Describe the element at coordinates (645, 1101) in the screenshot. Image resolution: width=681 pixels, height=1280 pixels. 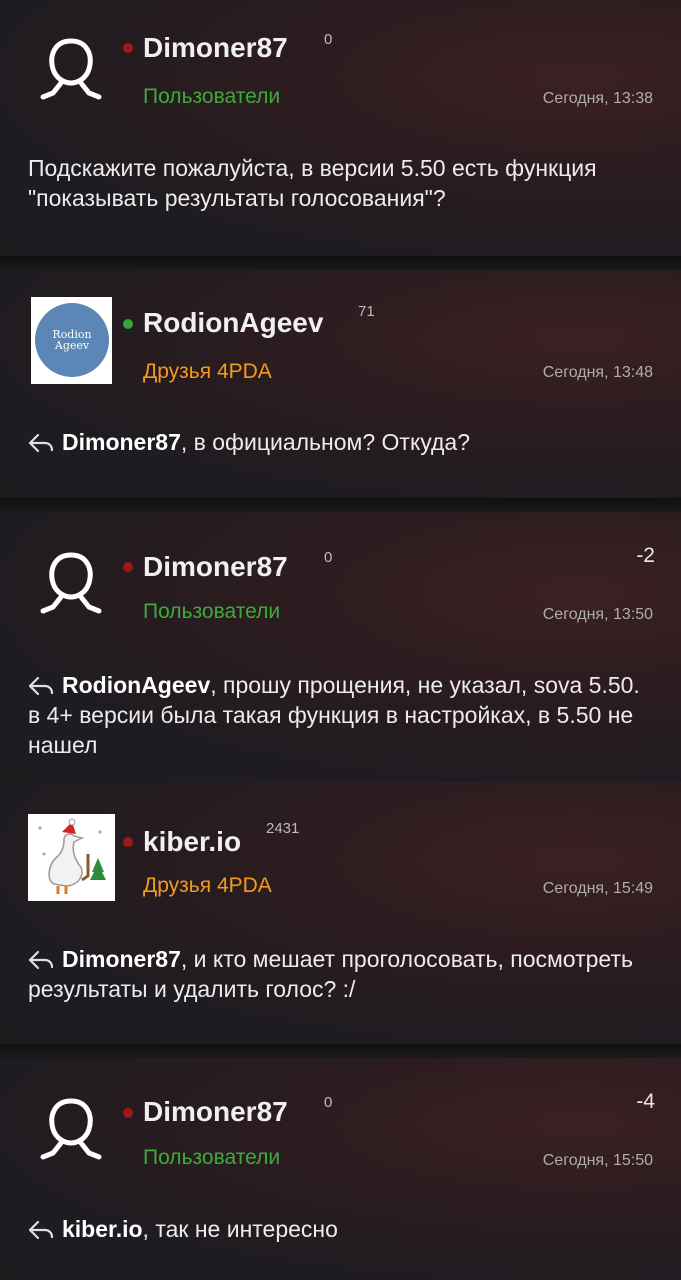
I see `post-rating: -4` at that location.